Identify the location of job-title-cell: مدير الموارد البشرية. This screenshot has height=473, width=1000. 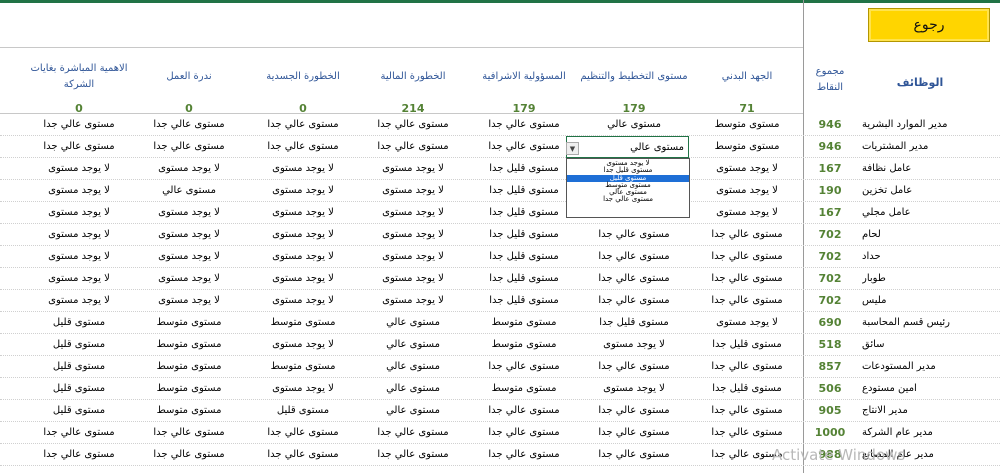
(931, 124).